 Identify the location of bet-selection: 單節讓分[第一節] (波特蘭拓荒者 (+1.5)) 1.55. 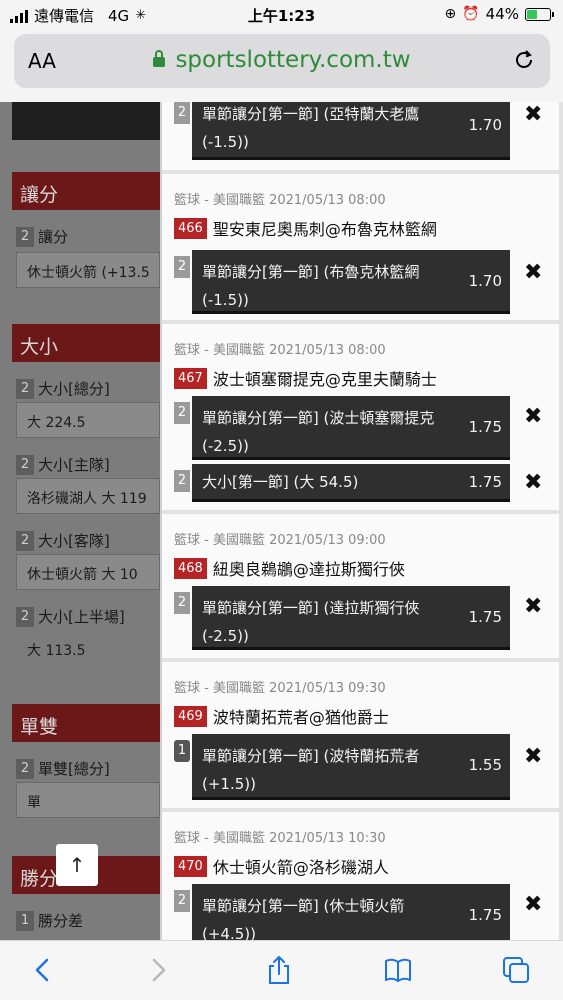
(351, 767).